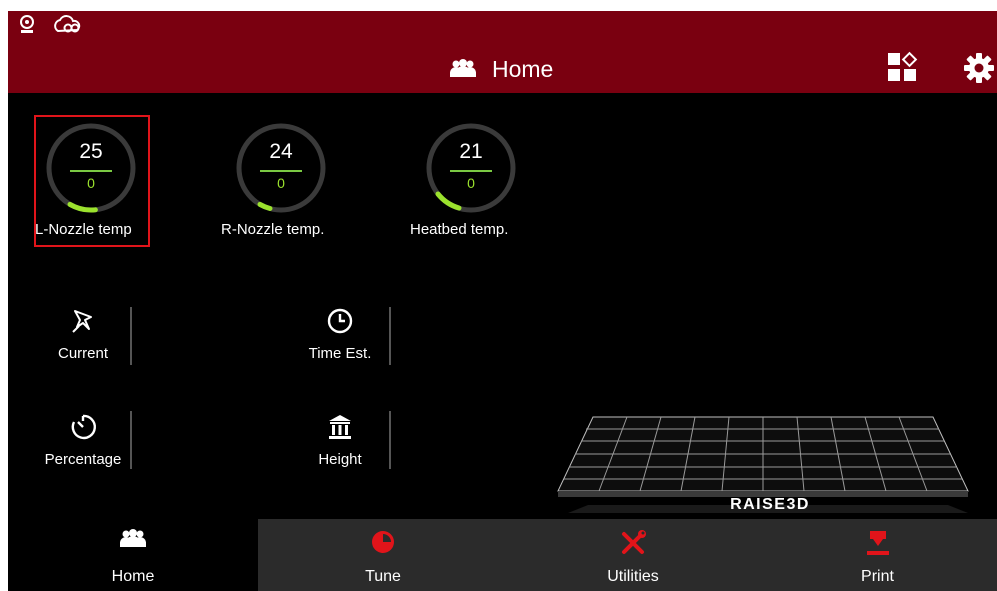 Image resolution: width=997 pixels, height=591 pixels. I want to click on l-nozzle-label: L-Nozzle temp, so click(83, 229).